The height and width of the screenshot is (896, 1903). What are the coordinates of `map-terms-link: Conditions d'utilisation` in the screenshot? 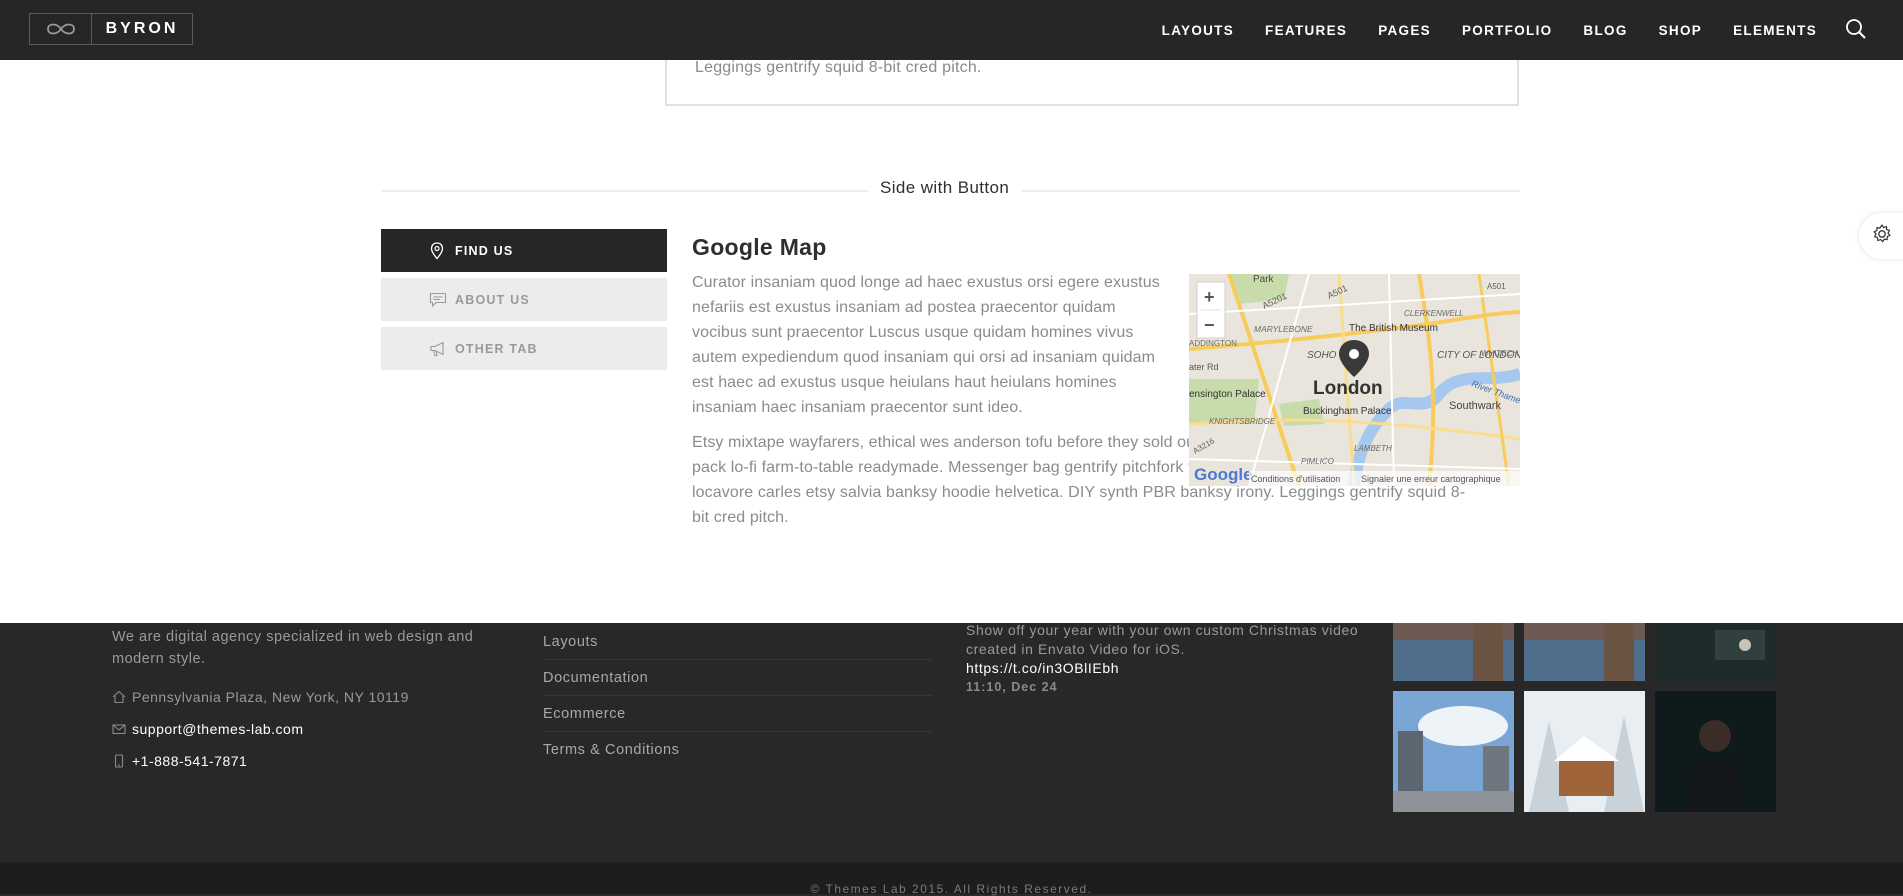 It's located at (1295, 479).